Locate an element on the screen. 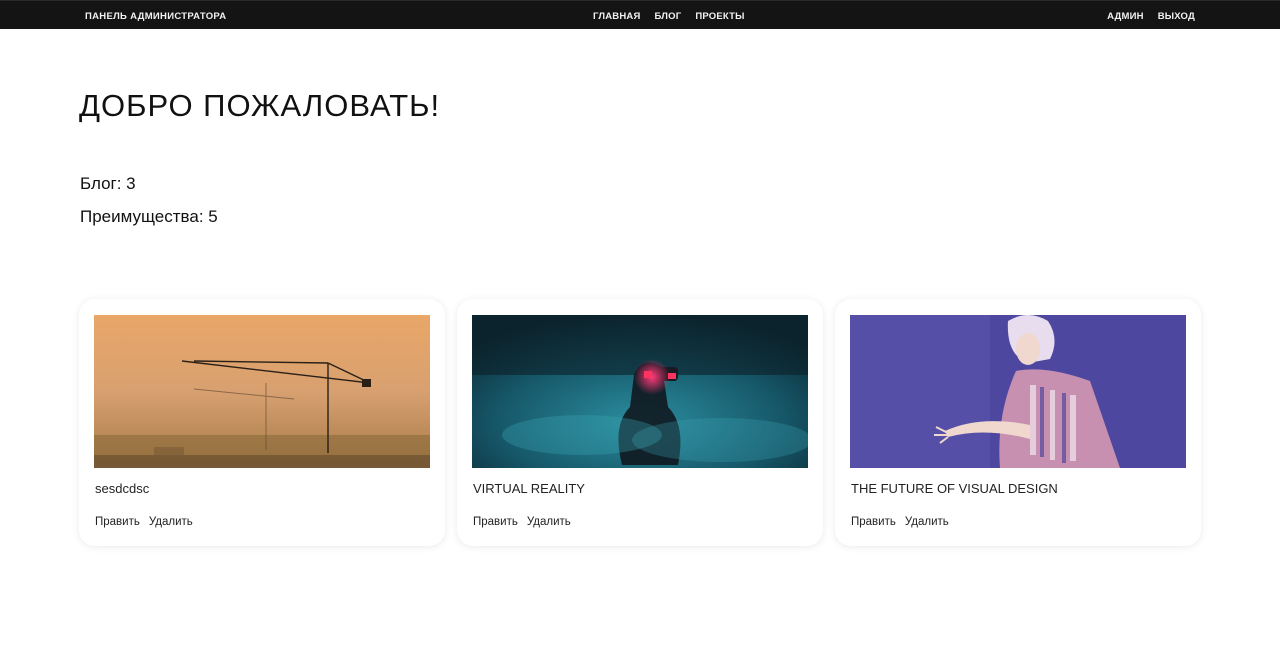 The image size is (1280, 667). blog-card: VIRTUAL REALITY Править Удалить is located at coordinates (640, 422).